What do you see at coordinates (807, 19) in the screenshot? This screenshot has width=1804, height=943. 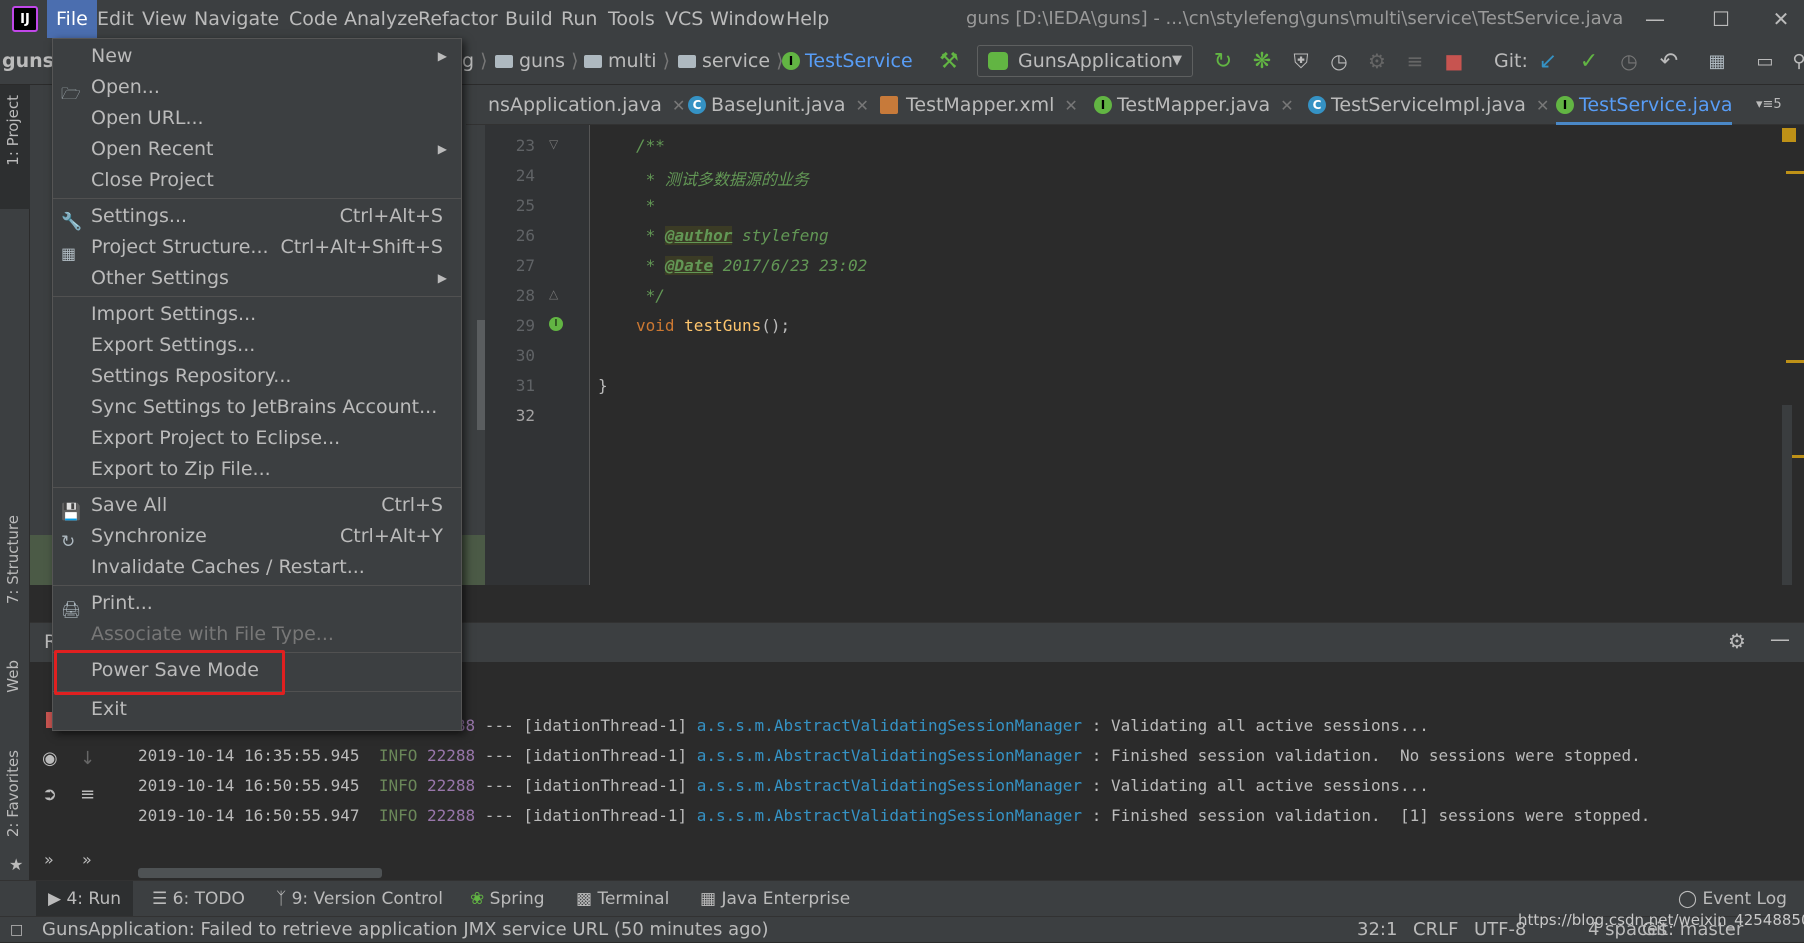 I see `menu-help: Help` at bounding box center [807, 19].